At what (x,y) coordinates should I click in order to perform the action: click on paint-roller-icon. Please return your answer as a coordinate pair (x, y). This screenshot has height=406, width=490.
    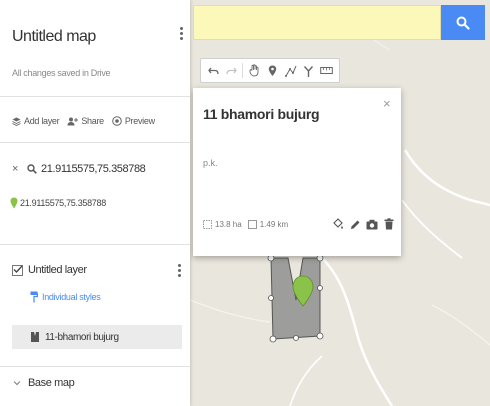
    Looking at the image, I should click on (34, 297).